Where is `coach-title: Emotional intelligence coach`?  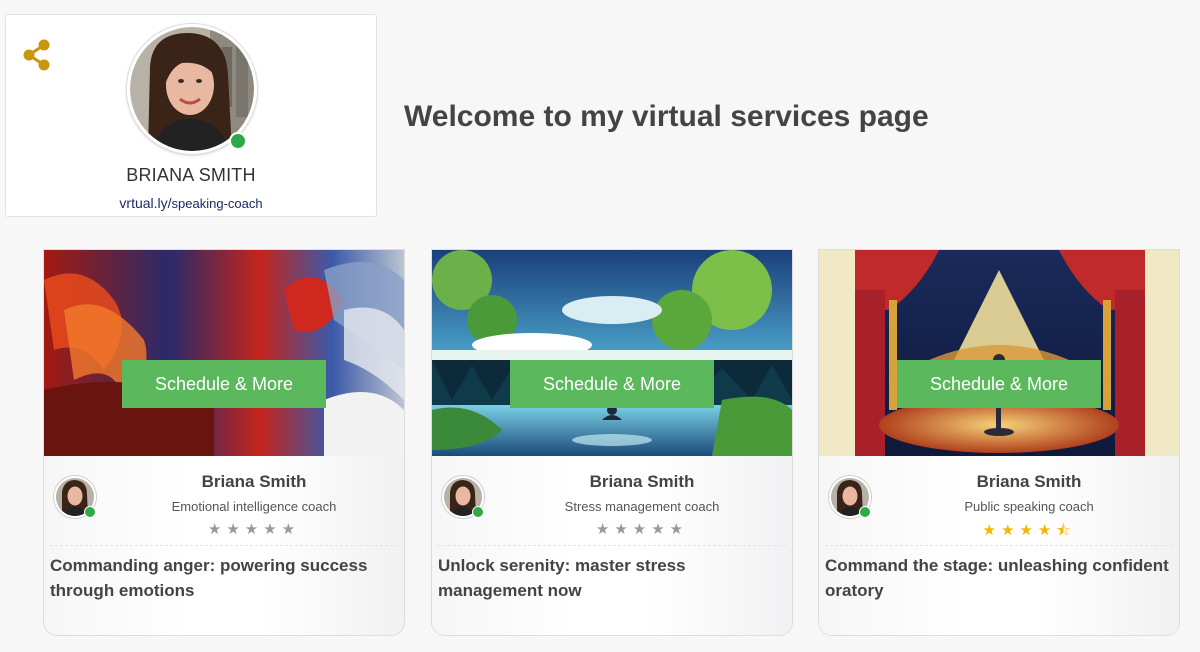
coach-title: Emotional intelligence coach is located at coordinates (254, 506).